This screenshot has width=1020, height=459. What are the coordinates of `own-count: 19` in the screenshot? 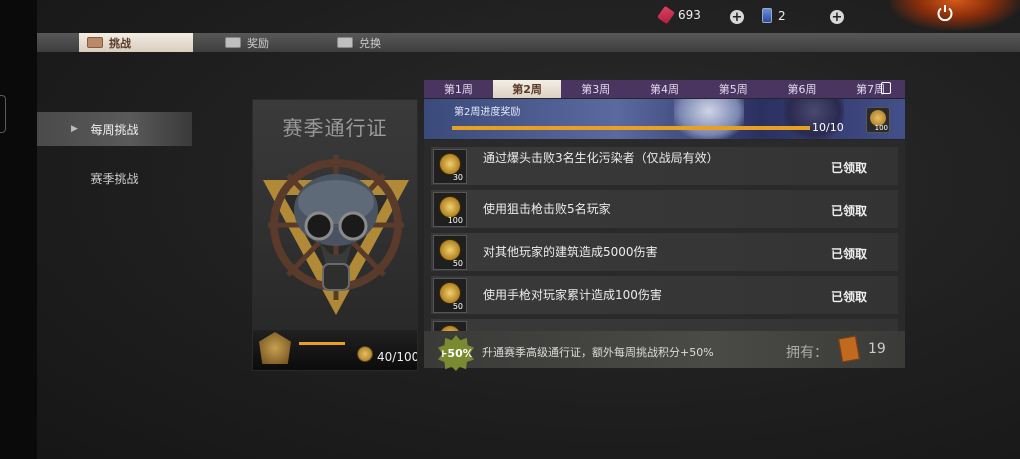 It's located at (877, 349).